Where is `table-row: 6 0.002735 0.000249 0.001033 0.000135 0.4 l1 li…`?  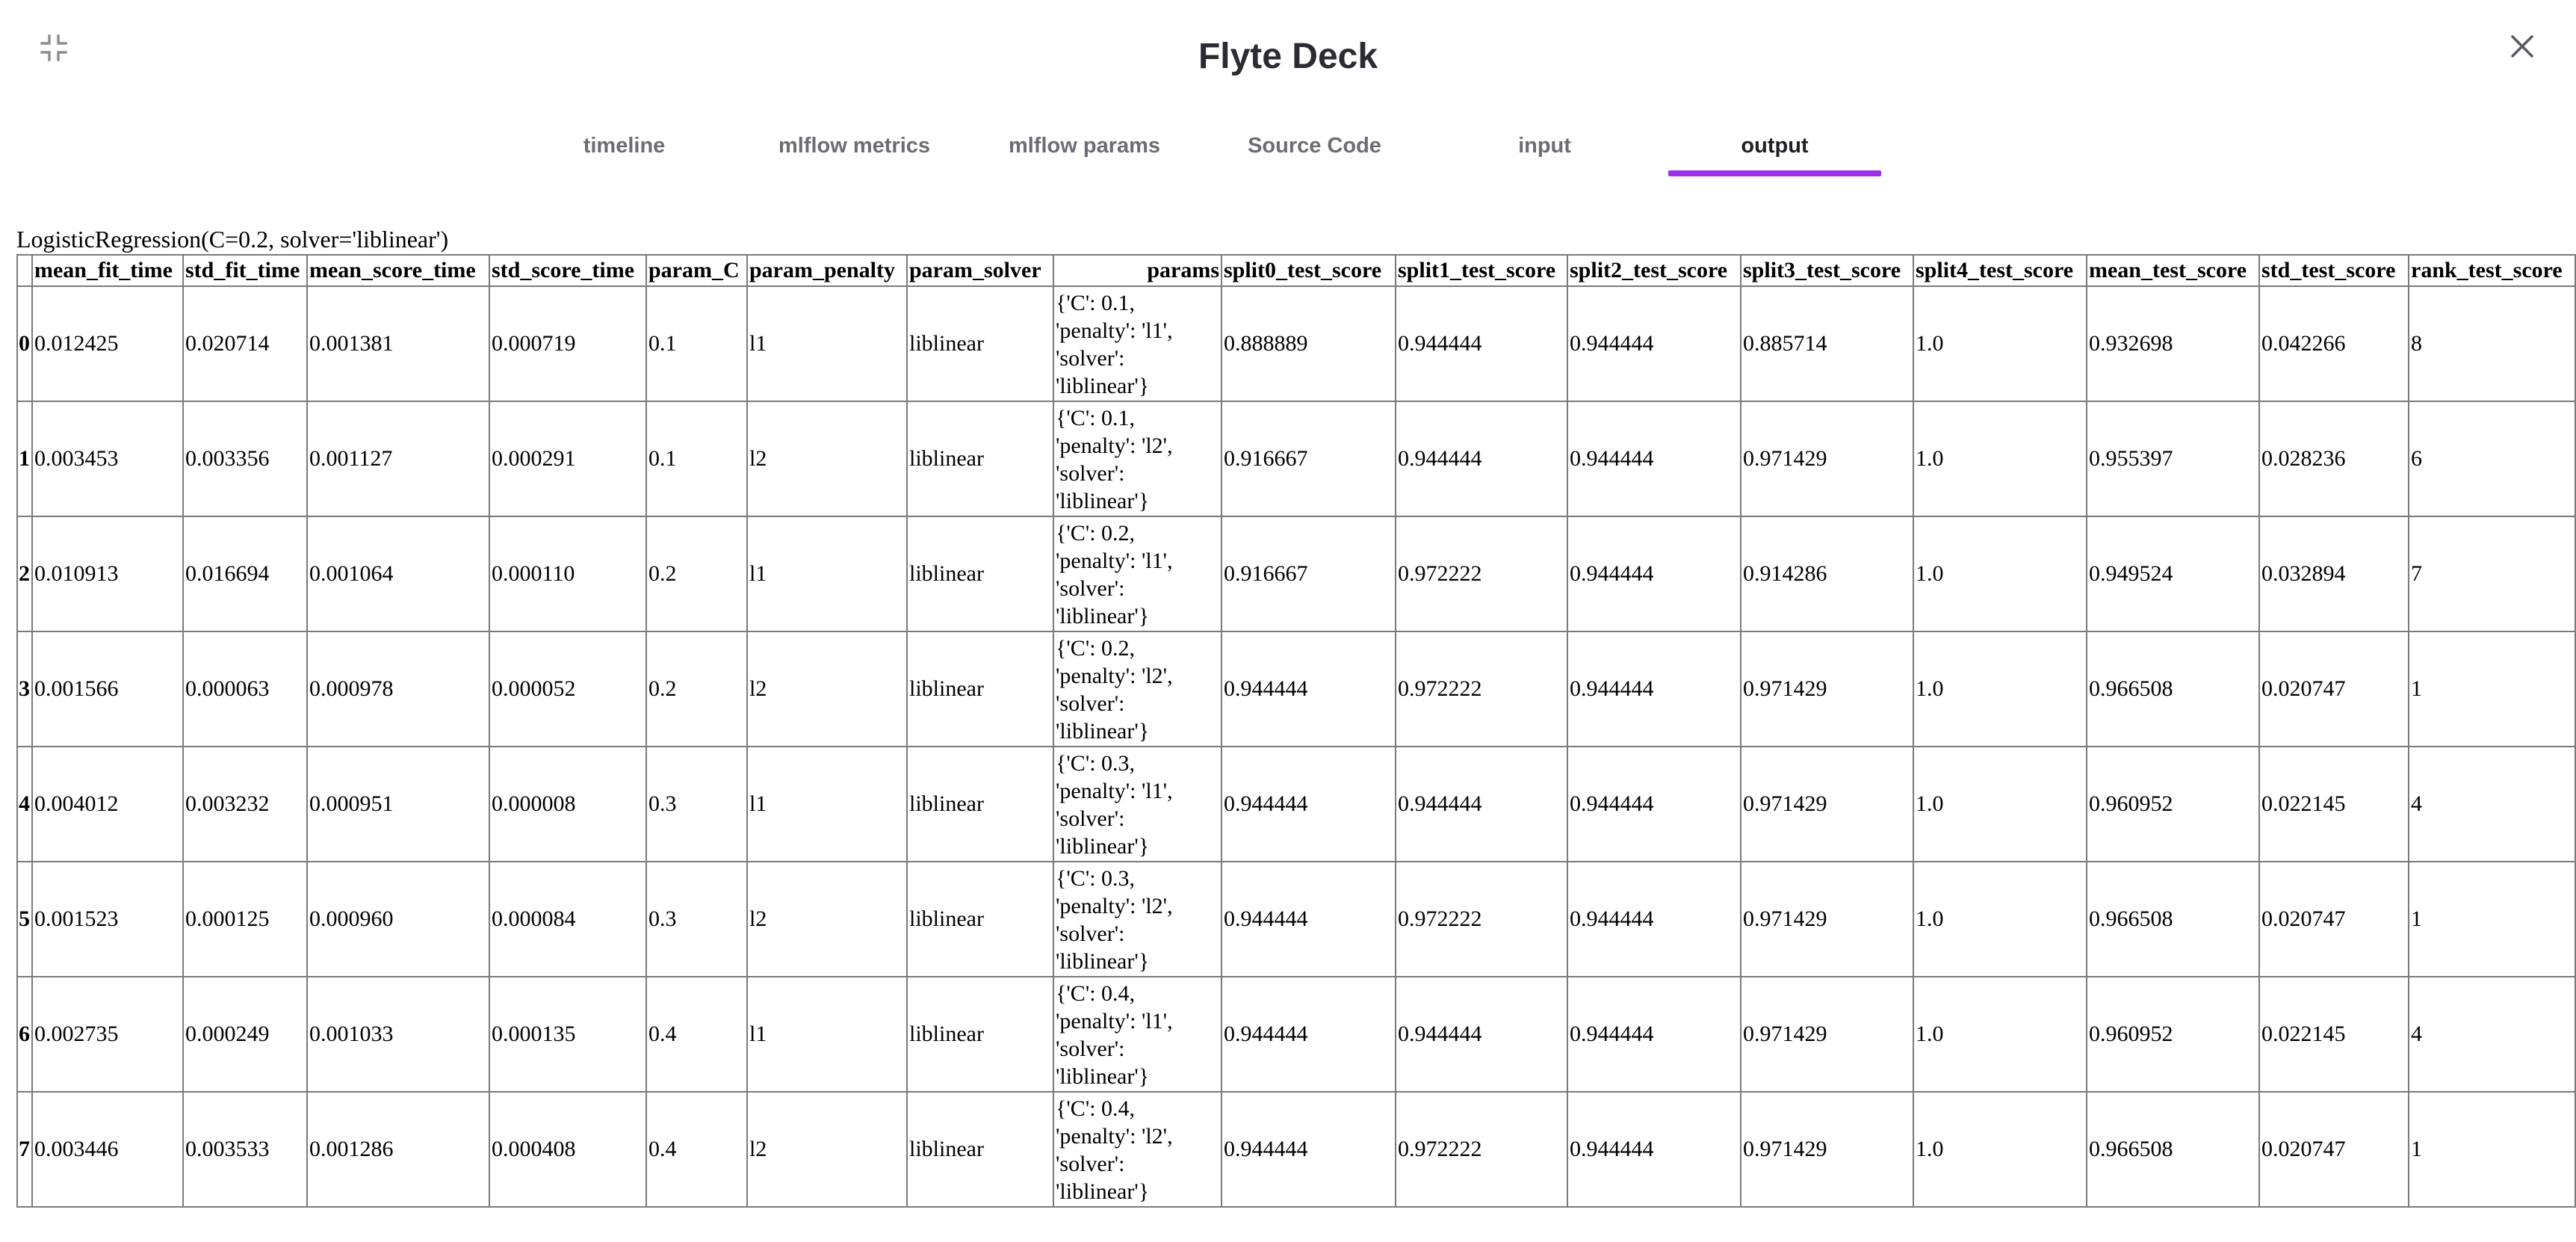
table-row: 6 0.002735 0.000249 0.001033 0.000135 0.4 l1 li… is located at coordinates (1296, 1034).